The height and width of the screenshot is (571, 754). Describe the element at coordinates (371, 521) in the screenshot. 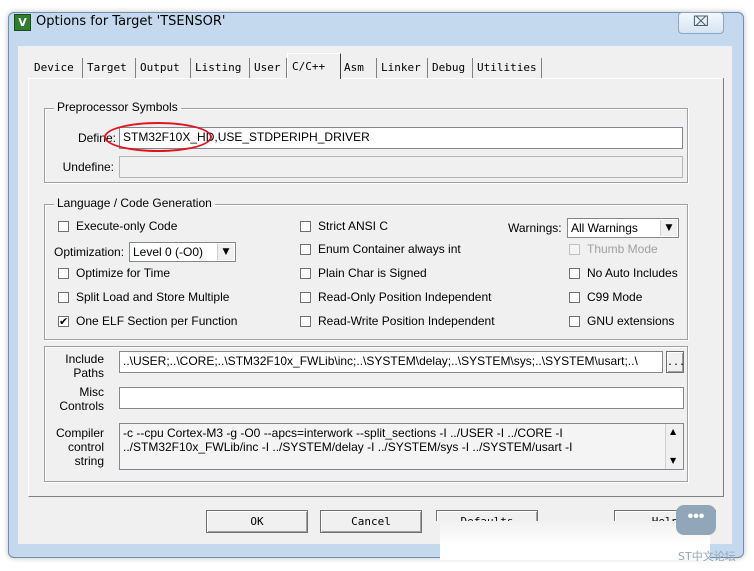

I see `cancel-button: Cancel` at that location.